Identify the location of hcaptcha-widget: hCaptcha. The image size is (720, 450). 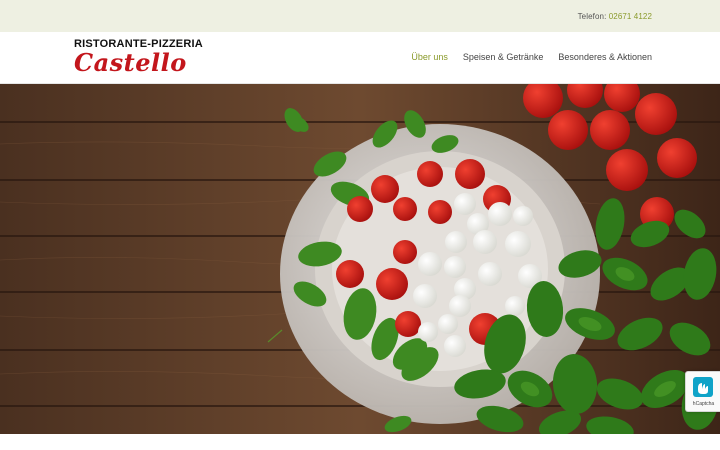
(702, 391).